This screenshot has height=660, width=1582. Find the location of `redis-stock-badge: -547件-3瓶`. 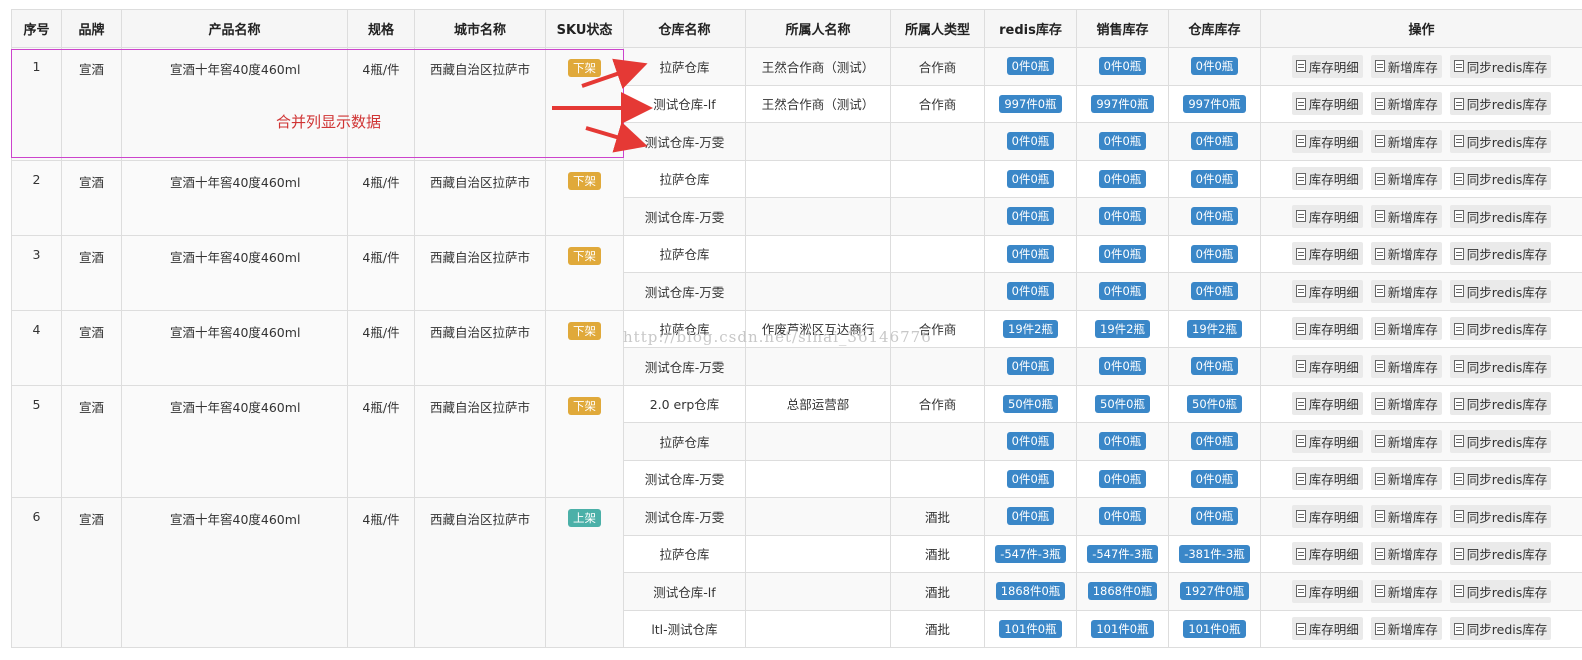

redis-stock-badge: -547件-3瓶 is located at coordinates (1030, 553).